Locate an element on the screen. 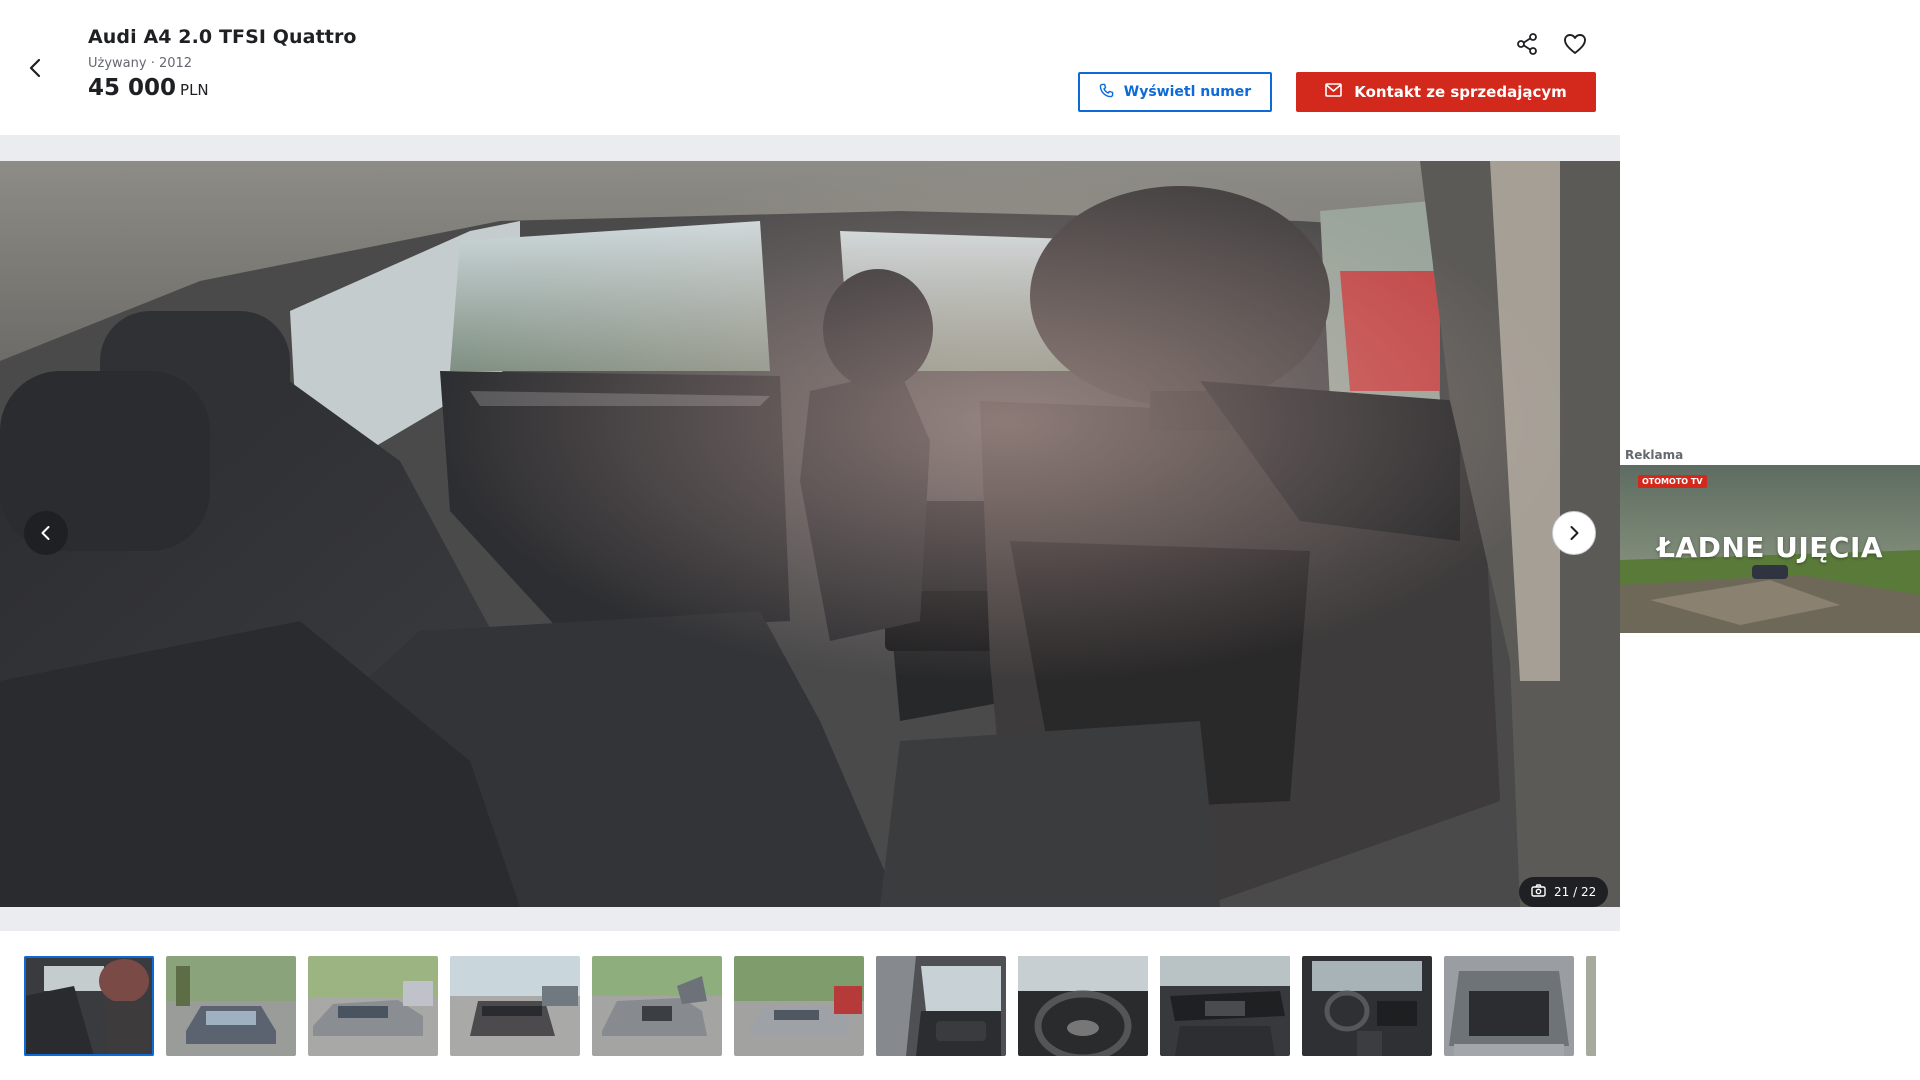 Image resolution: width=1920 pixels, height=1080 pixels. chevron-right-icon is located at coordinates (1574, 533).